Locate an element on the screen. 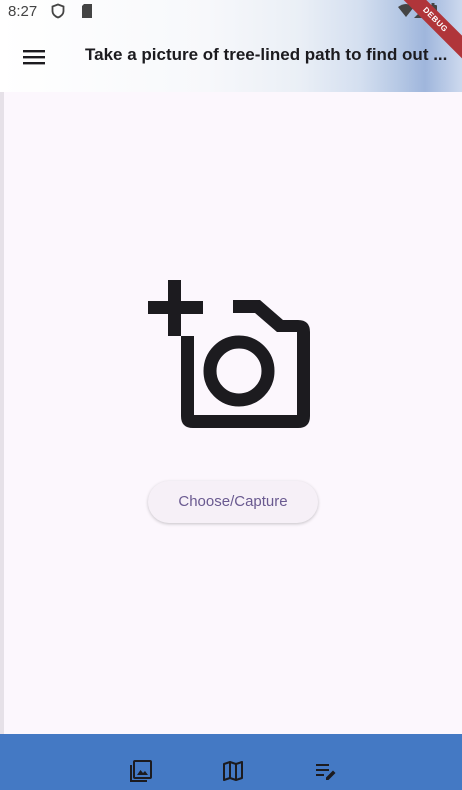 This screenshot has height=790, width=462. edit-note-icon is located at coordinates (326, 772).